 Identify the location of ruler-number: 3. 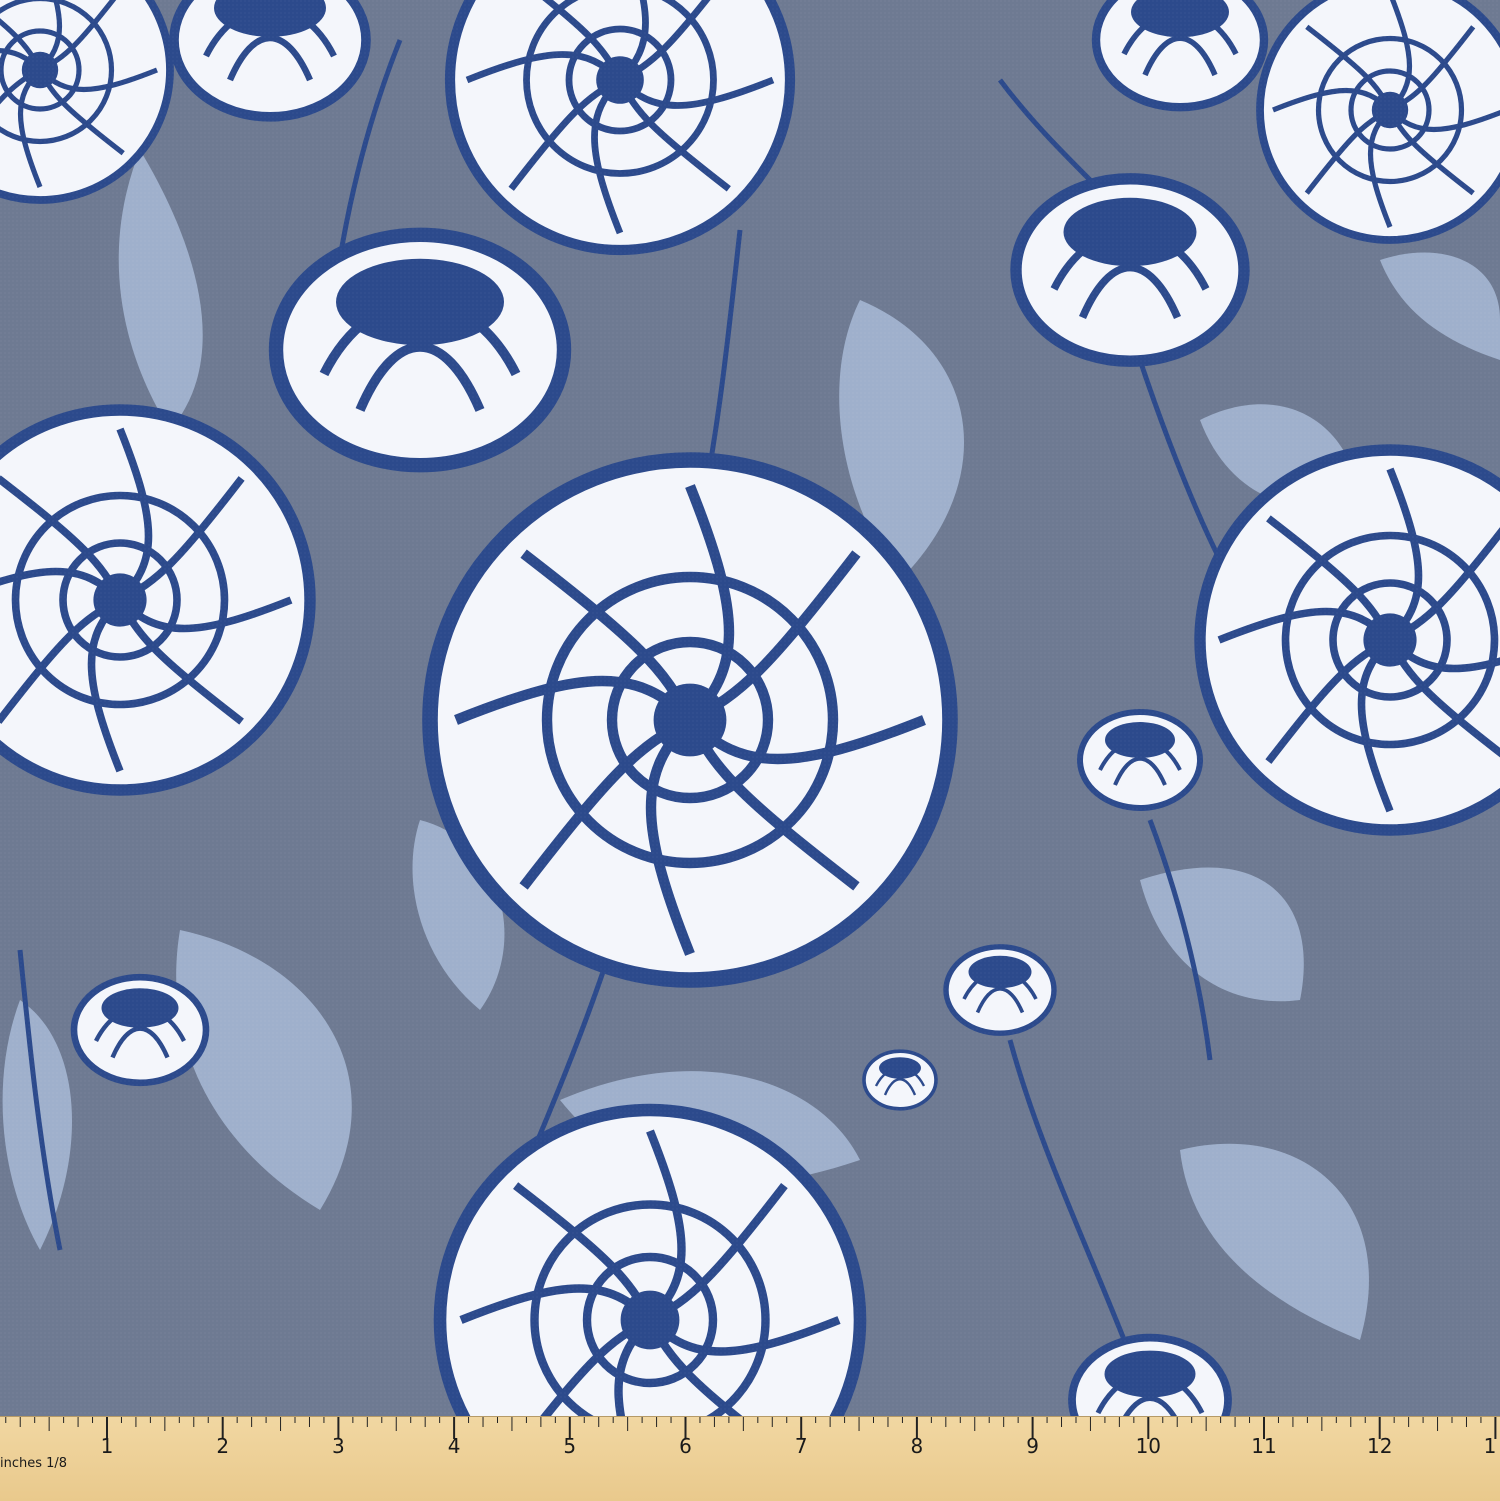
(338, 1446).